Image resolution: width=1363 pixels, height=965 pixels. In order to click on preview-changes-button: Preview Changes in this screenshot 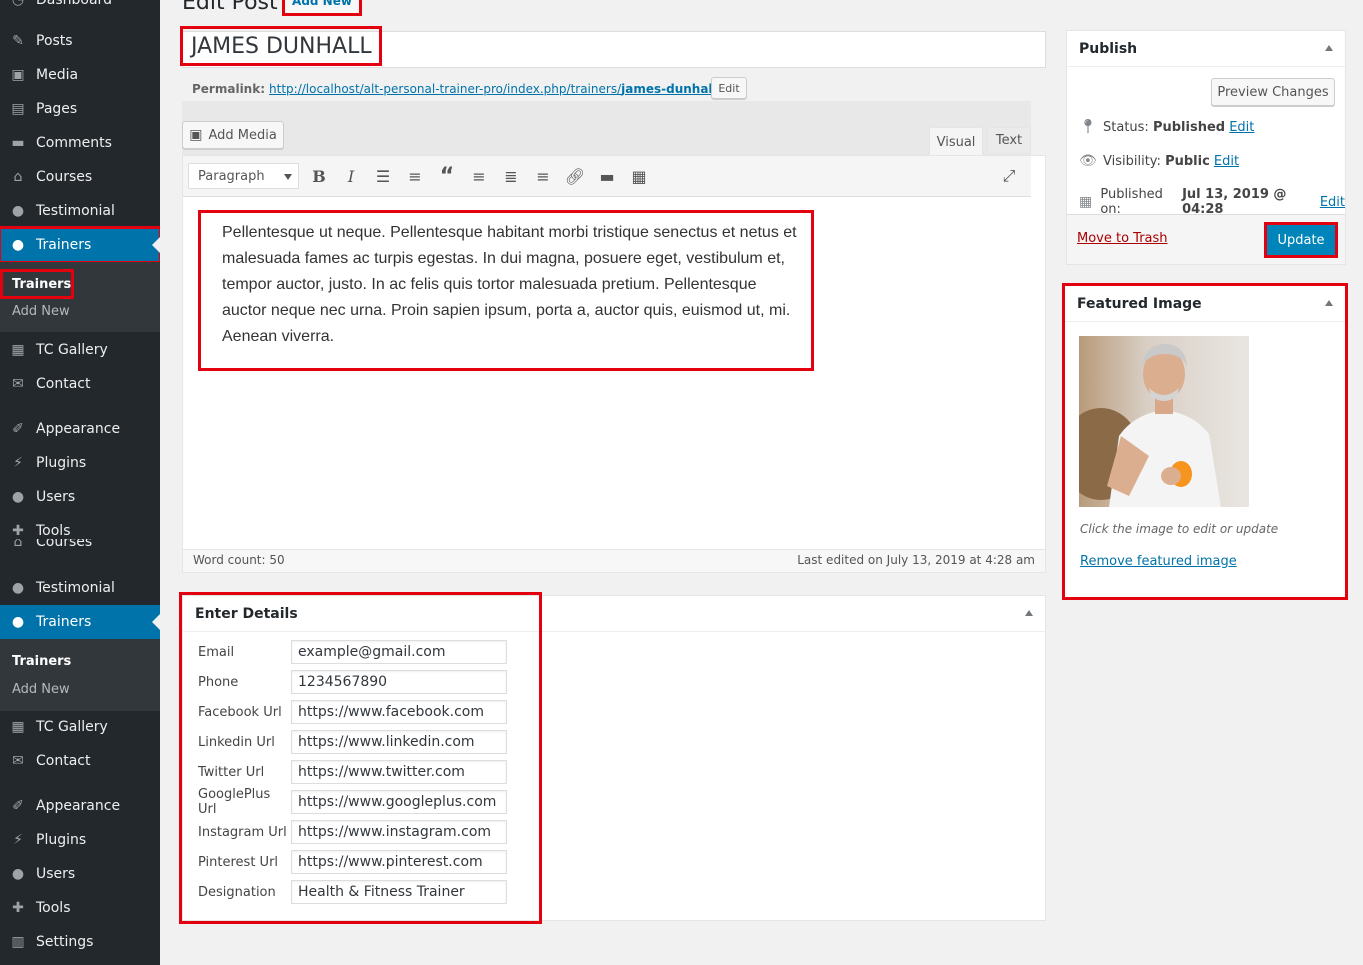, I will do `click(1273, 92)`.